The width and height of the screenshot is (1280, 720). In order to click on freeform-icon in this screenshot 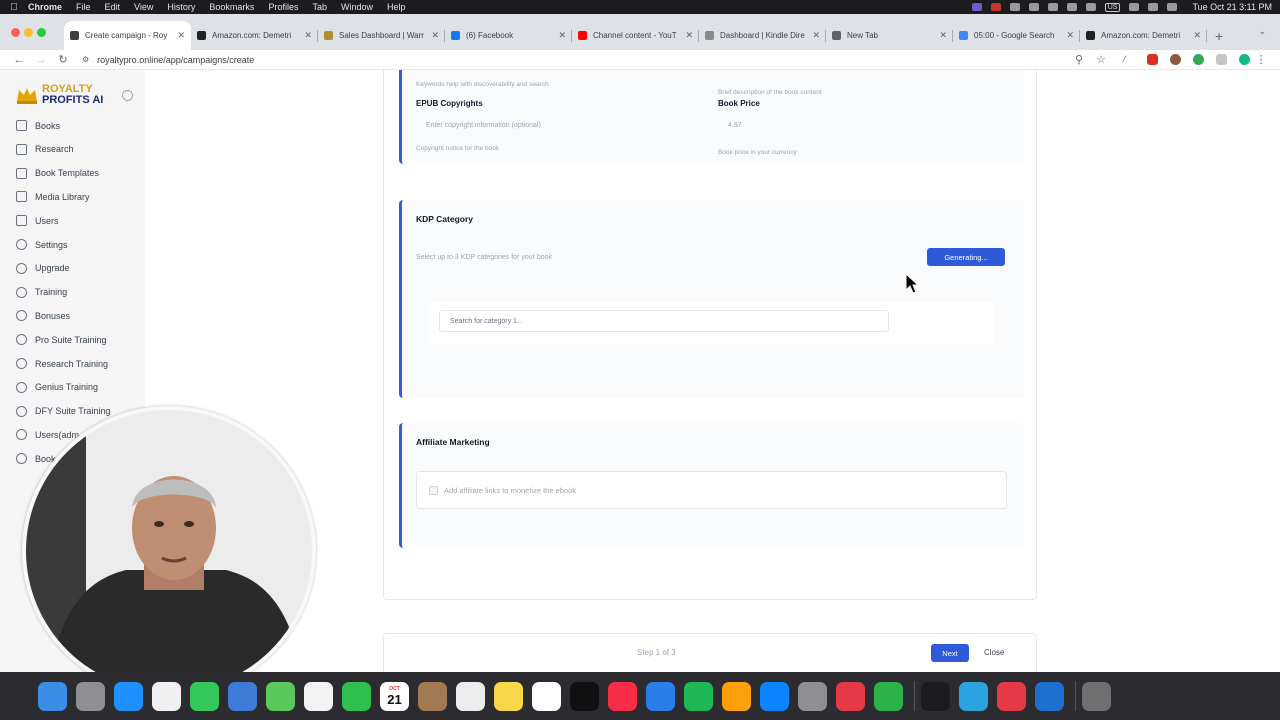, I will do `click(546, 696)`.